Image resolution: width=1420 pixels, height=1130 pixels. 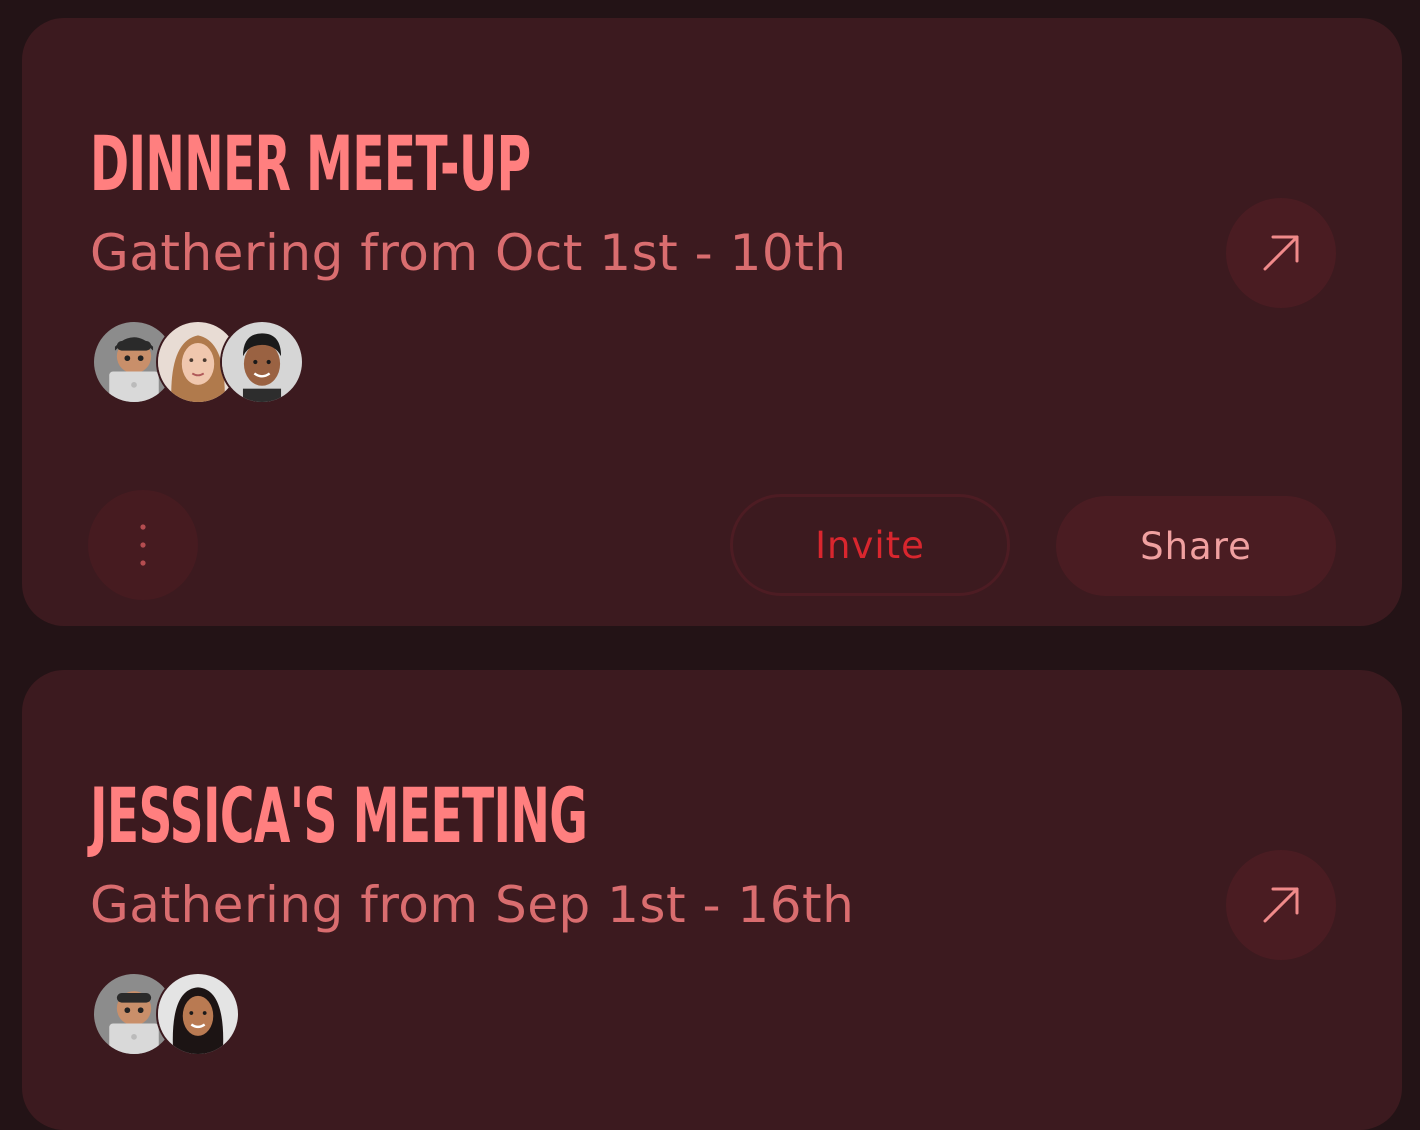 I want to click on man-dark-hair-avatar, so click(x=262, y=362).